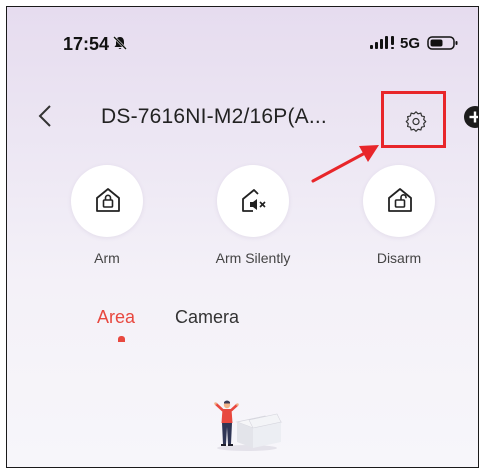  Describe the element at coordinates (207, 317) in the screenshot. I see `tab-camera: Camera` at that location.